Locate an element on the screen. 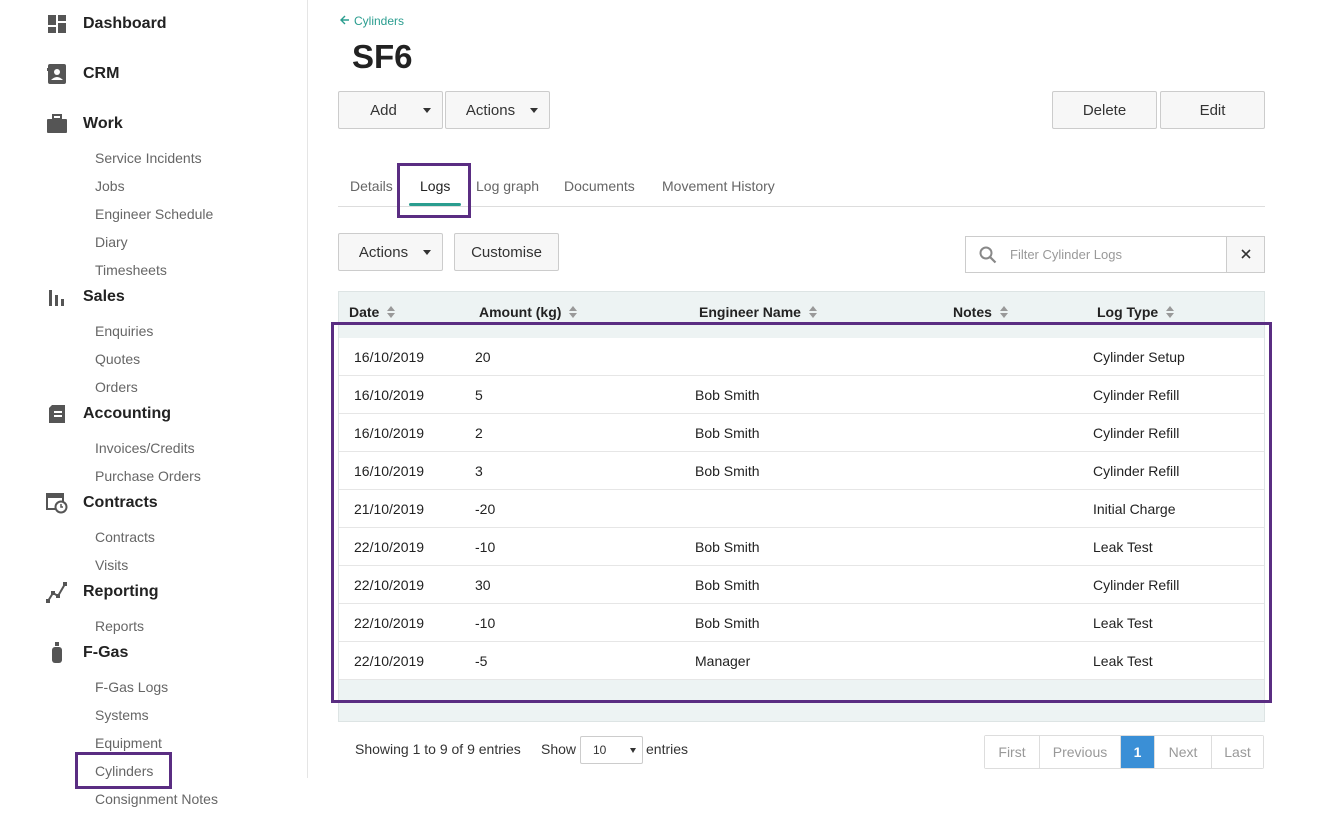 The width and height of the screenshot is (1326, 829). tab-details: Details is located at coordinates (371, 186).